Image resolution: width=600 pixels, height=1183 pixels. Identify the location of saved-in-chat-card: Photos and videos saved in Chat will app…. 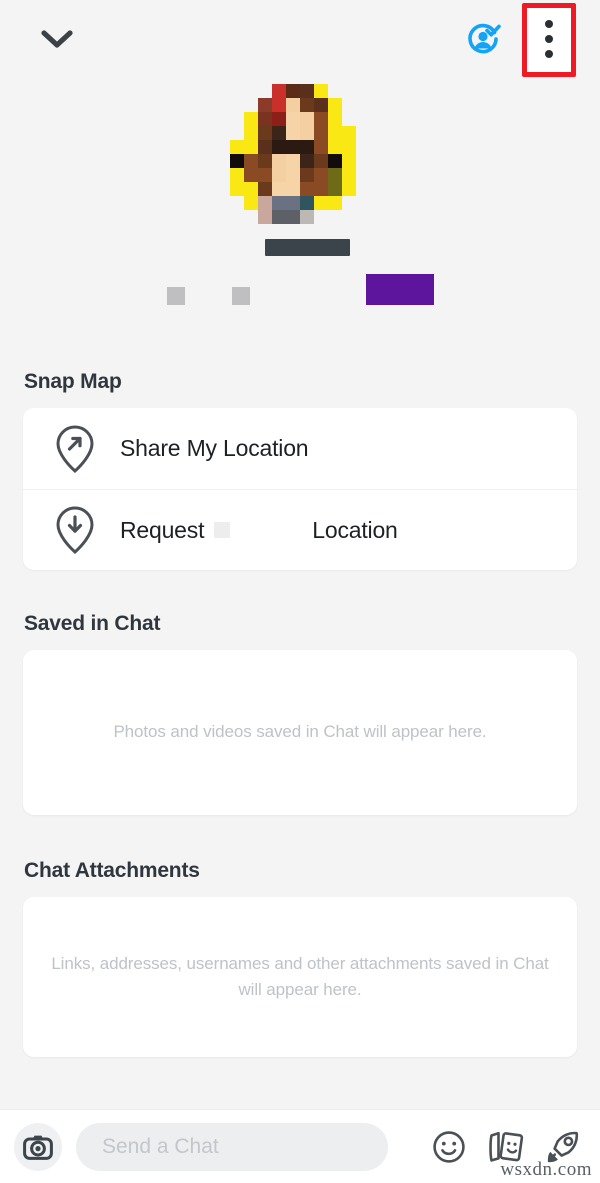
(300, 732).